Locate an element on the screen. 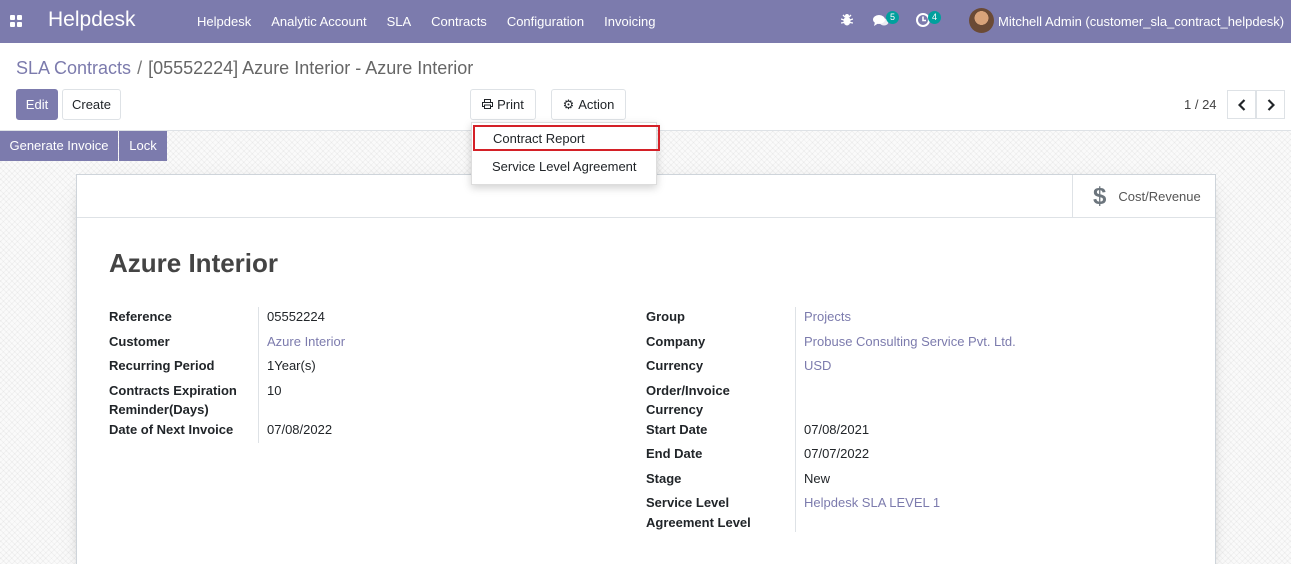 The height and width of the screenshot is (564, 1291). stage-value: New is located at coordinates (817, 478).